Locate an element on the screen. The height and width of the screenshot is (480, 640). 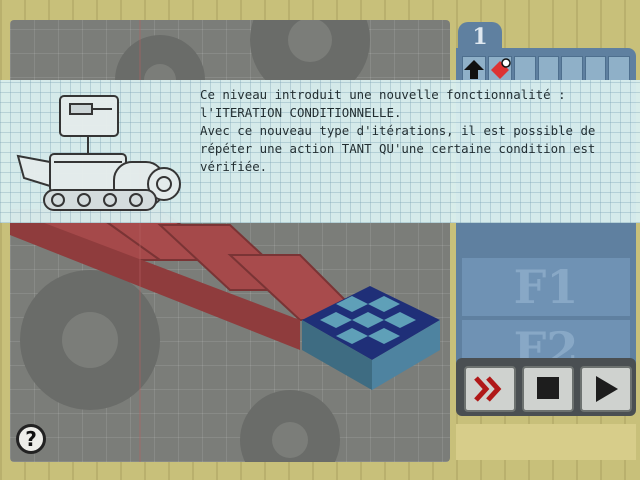
stop-icon is located at coordinates (548, 388).